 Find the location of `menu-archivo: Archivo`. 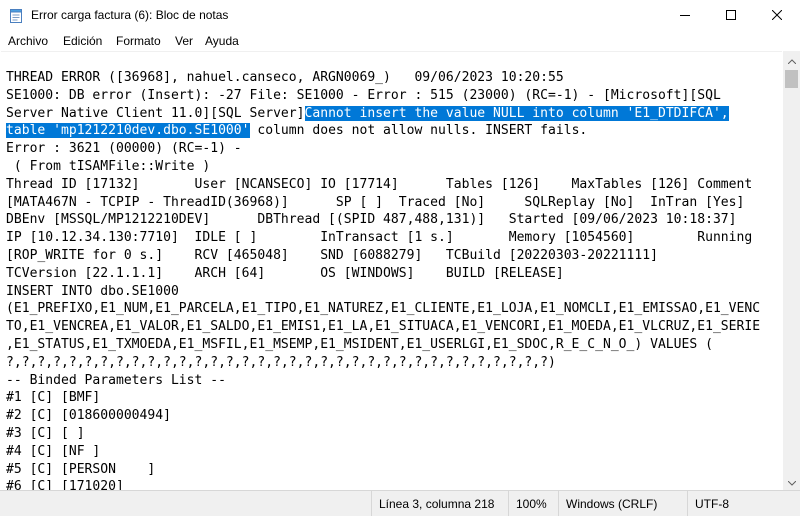

menu-archivo: Archivo is located at coordinates (28, 41).